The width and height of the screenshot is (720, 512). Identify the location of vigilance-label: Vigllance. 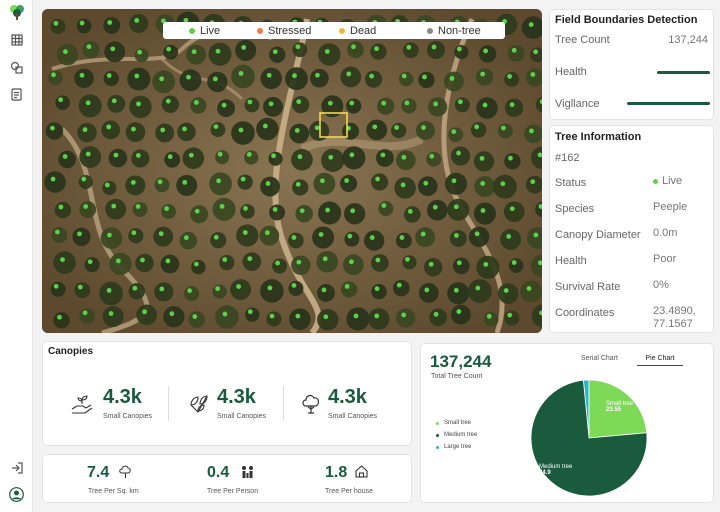
(577, 104).